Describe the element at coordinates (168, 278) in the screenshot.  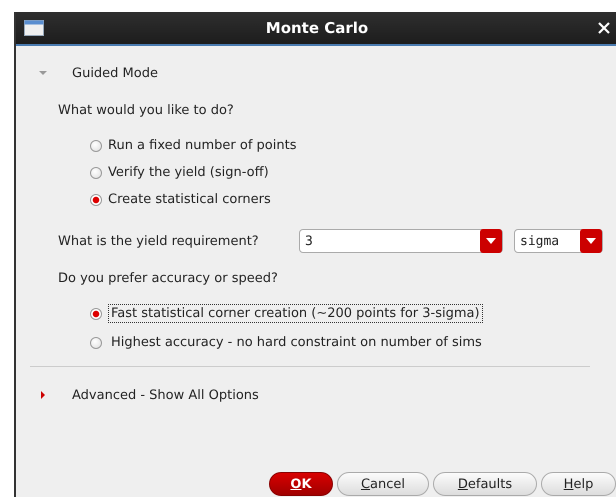
I see `question-label: Do you prefer accuracy or speed?` at that location.